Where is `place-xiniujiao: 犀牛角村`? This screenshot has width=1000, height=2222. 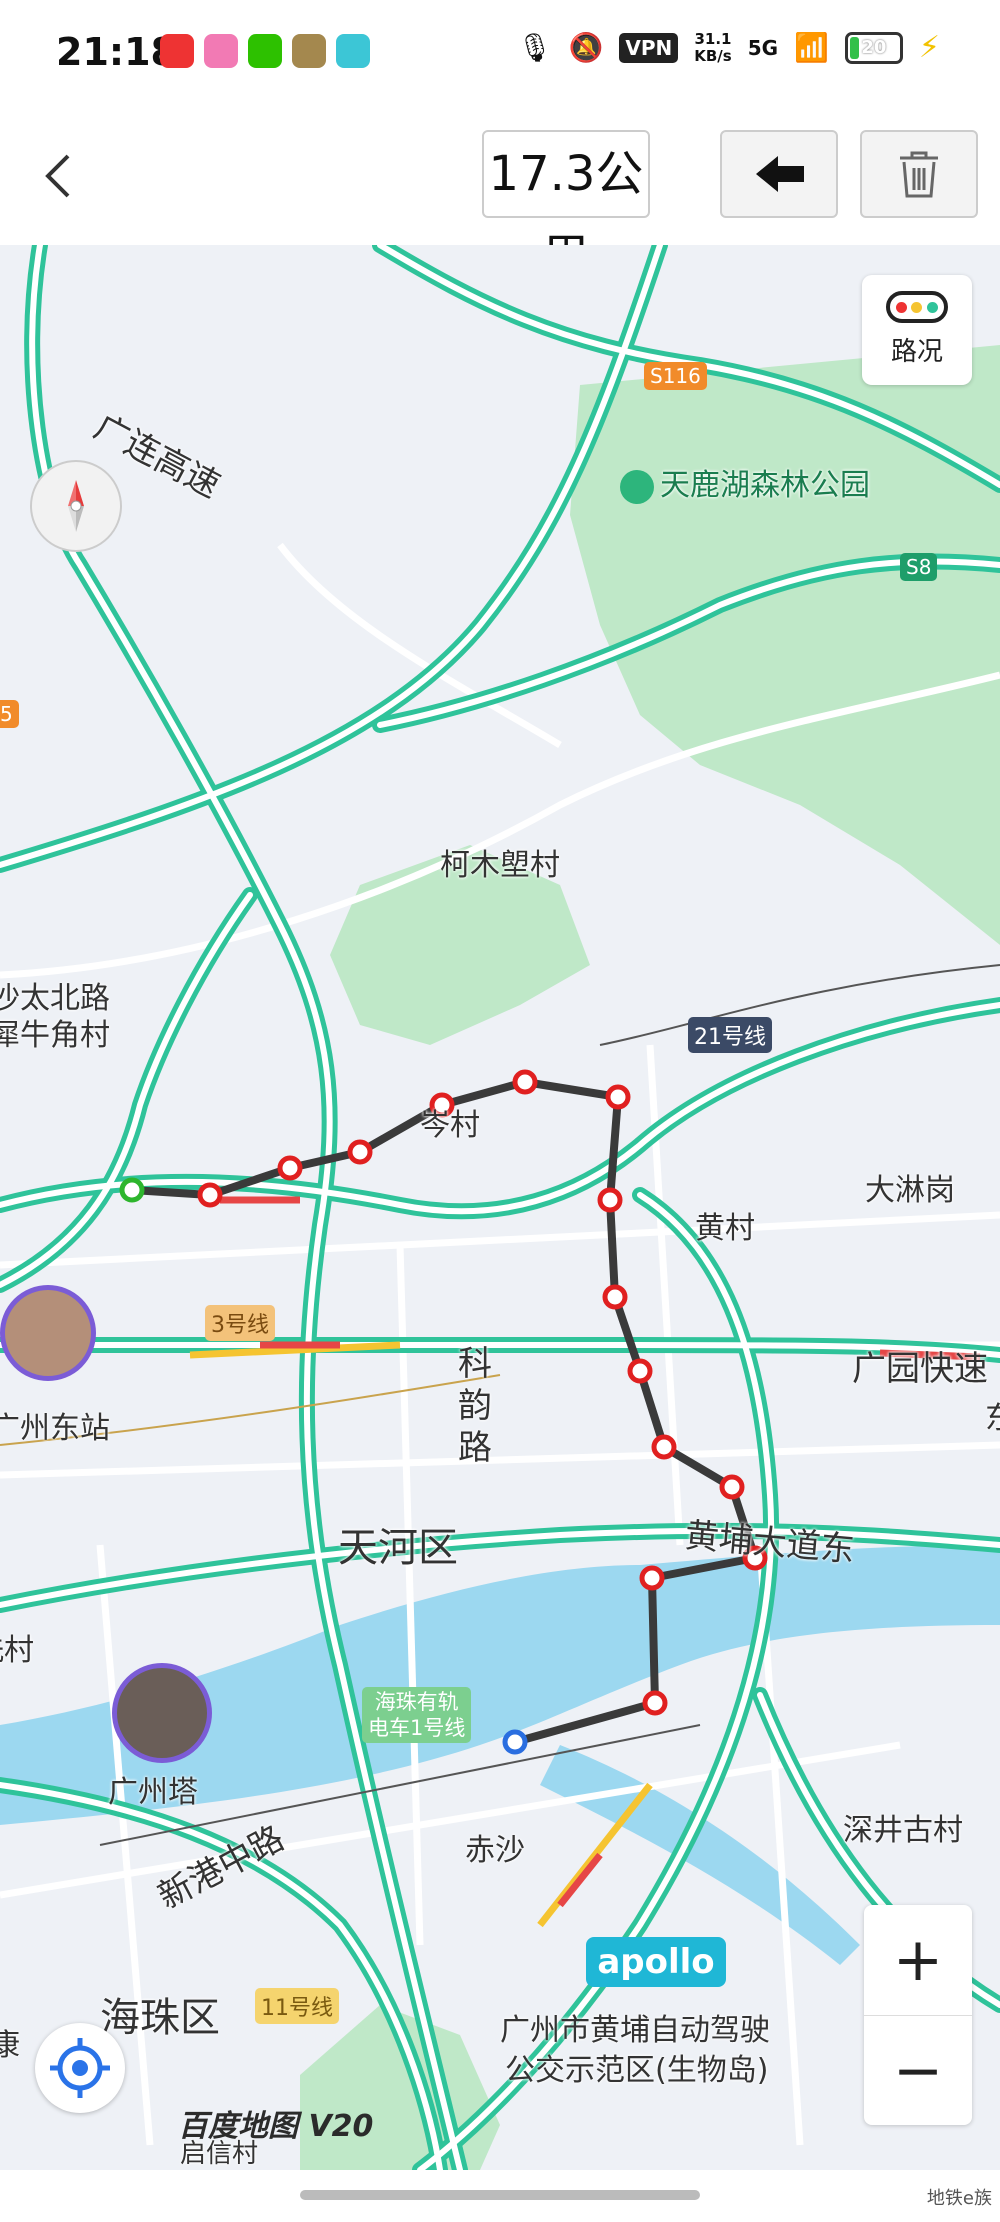
place-xiniujiao: 犀牛角村 is located at coordinates (55, 1035).